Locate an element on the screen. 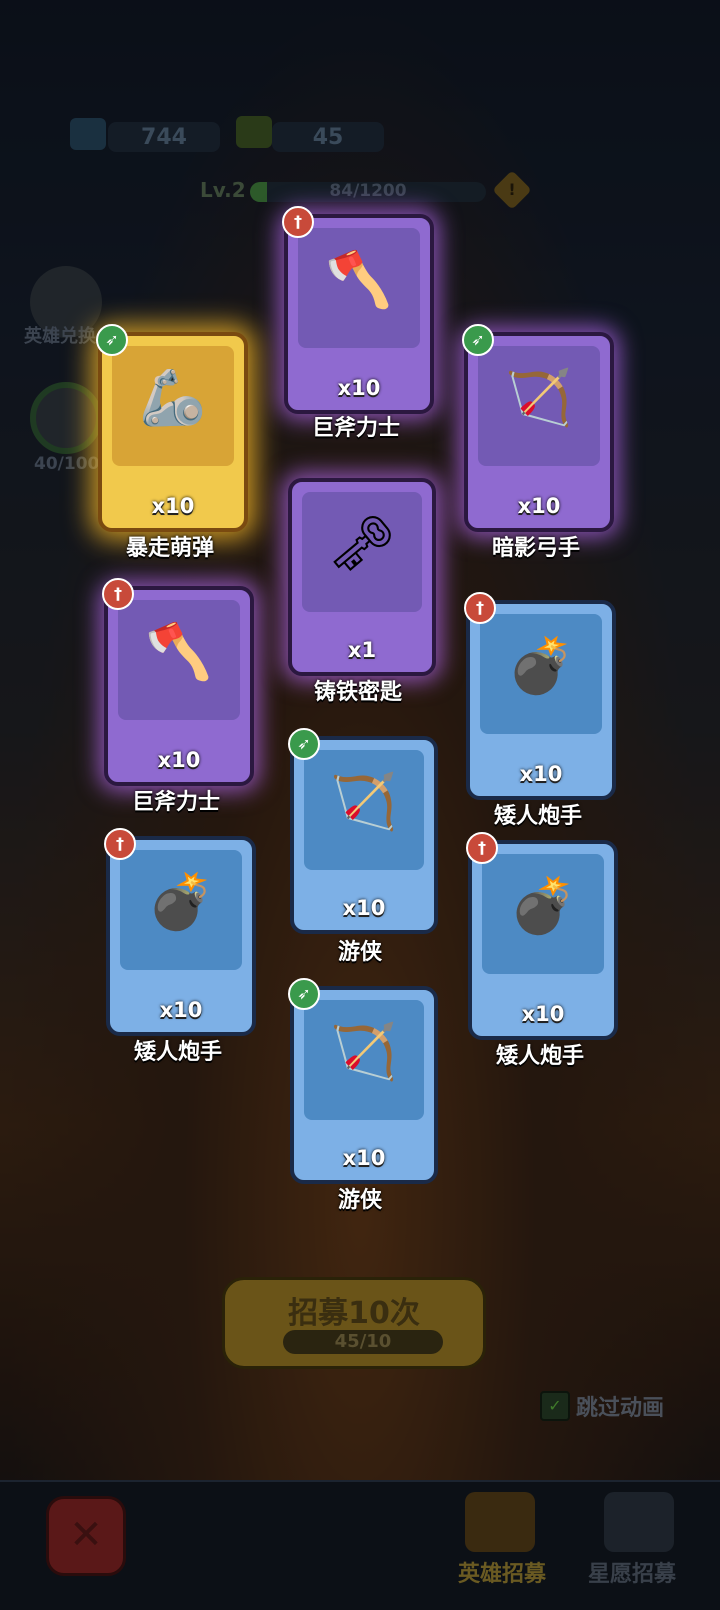  reward-card: 🦾 x10 is located at coordinates (173, 432).